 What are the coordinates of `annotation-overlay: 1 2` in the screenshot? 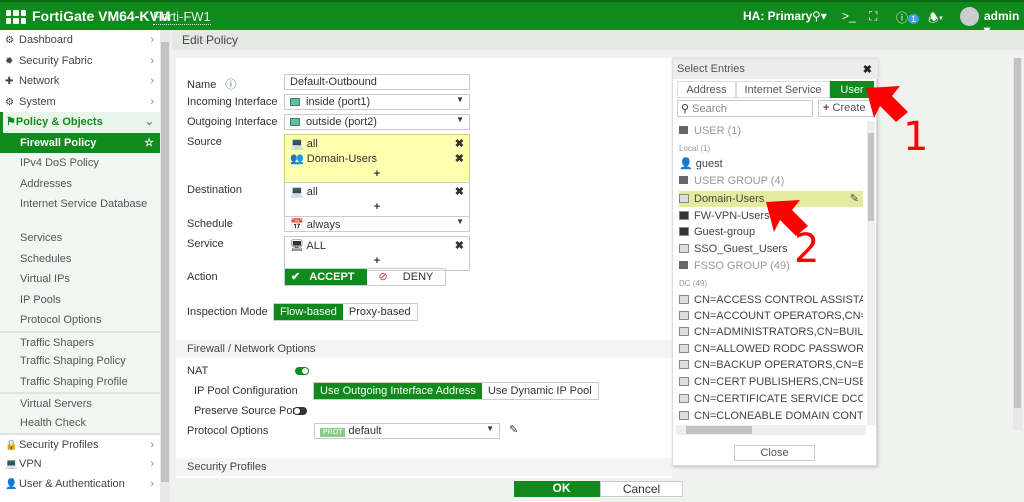 It's located at (847, 179).